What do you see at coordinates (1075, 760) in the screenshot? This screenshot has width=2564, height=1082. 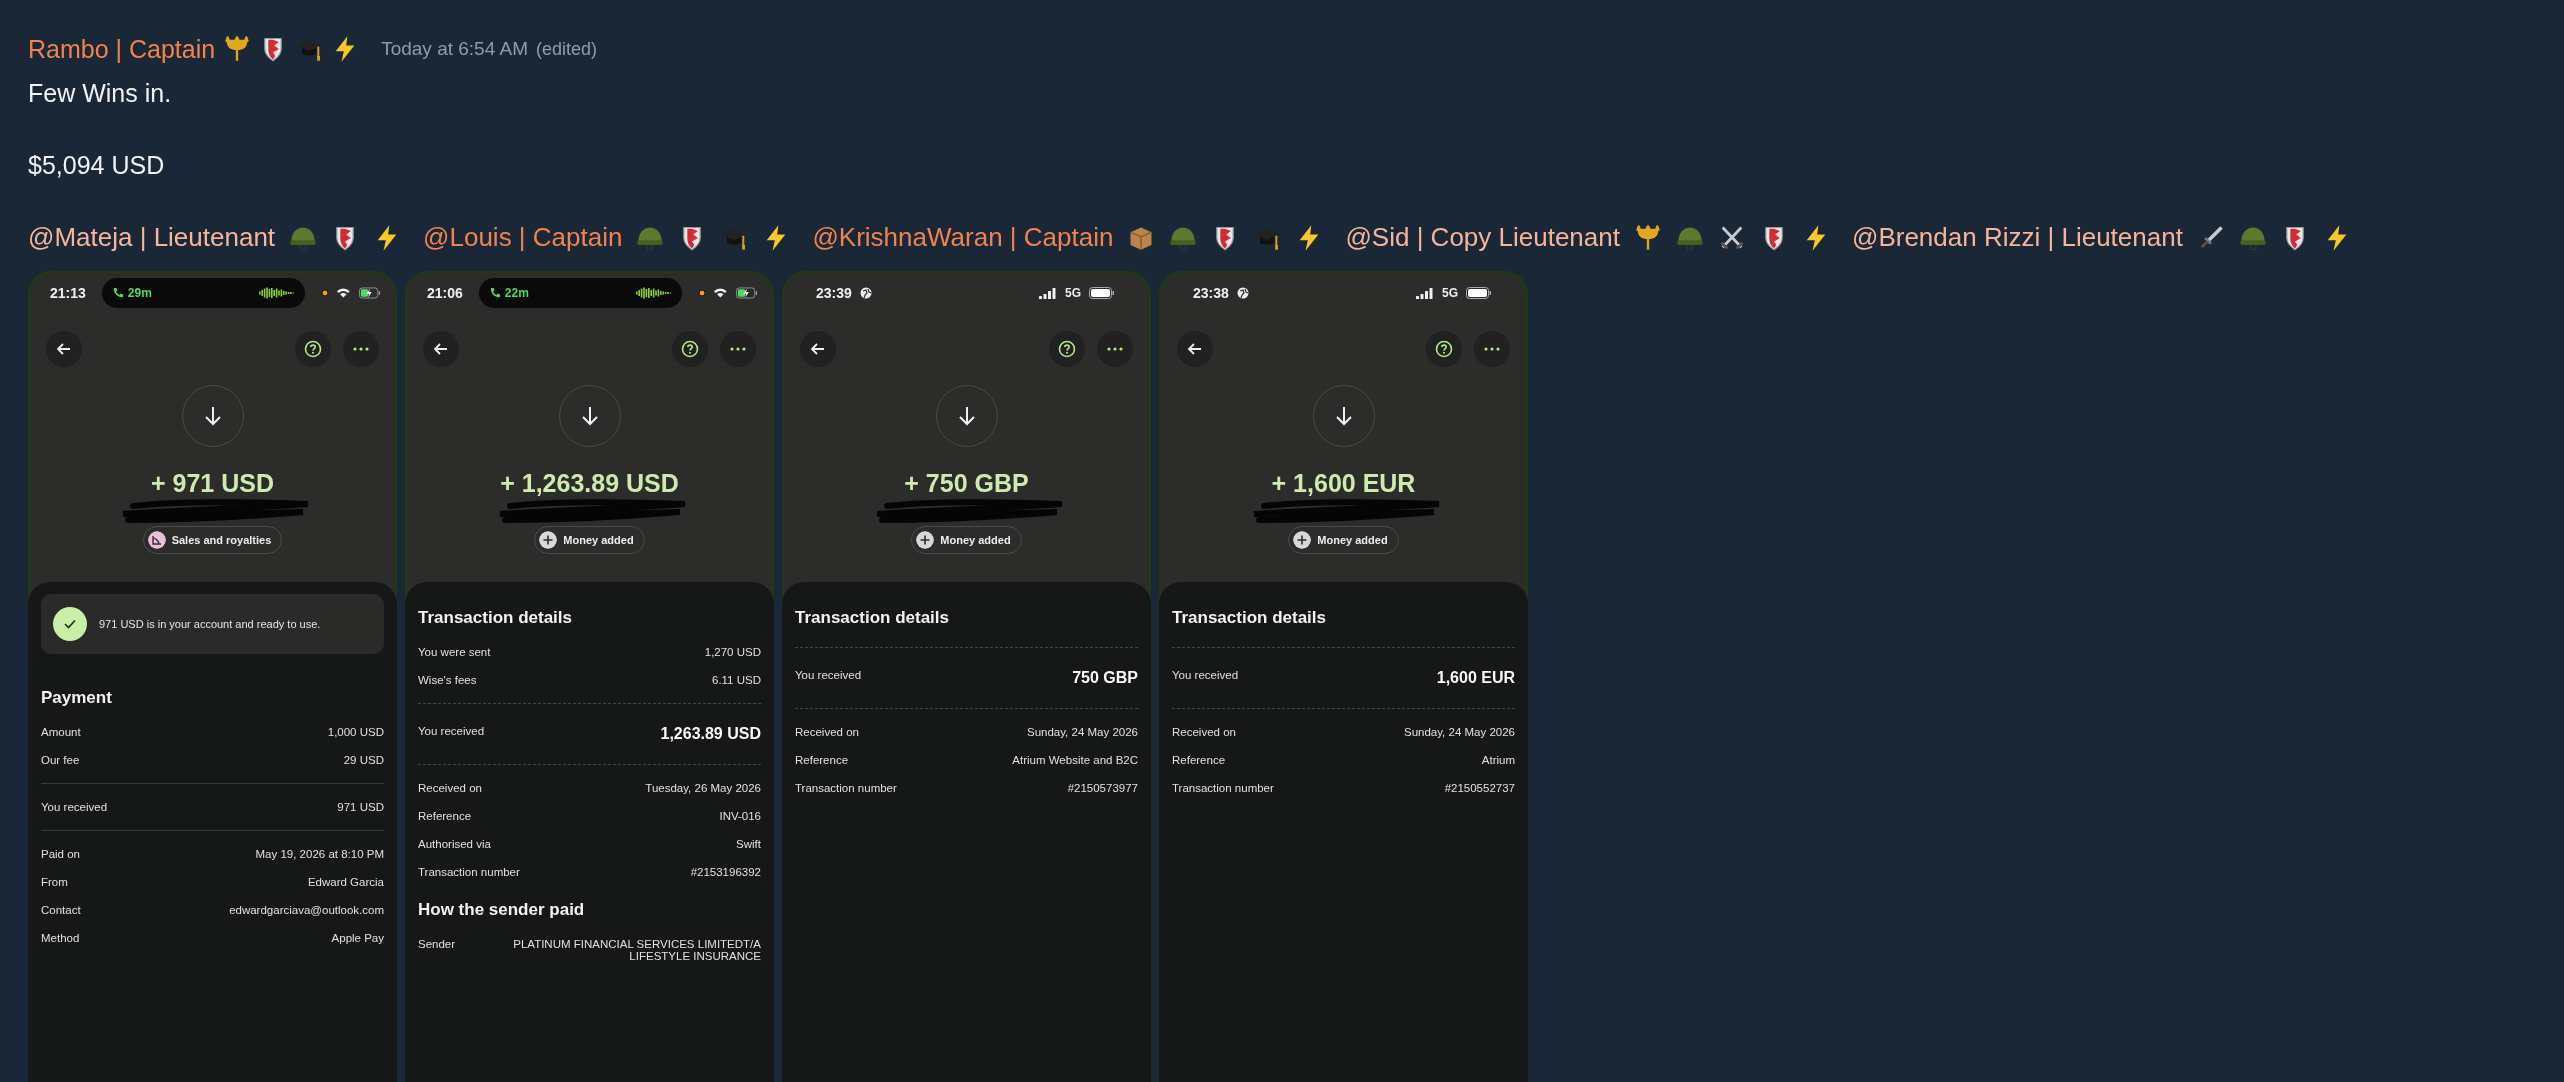 I see `detail-value: Atrium Website and B2C` at bounding box center [1075, 760].